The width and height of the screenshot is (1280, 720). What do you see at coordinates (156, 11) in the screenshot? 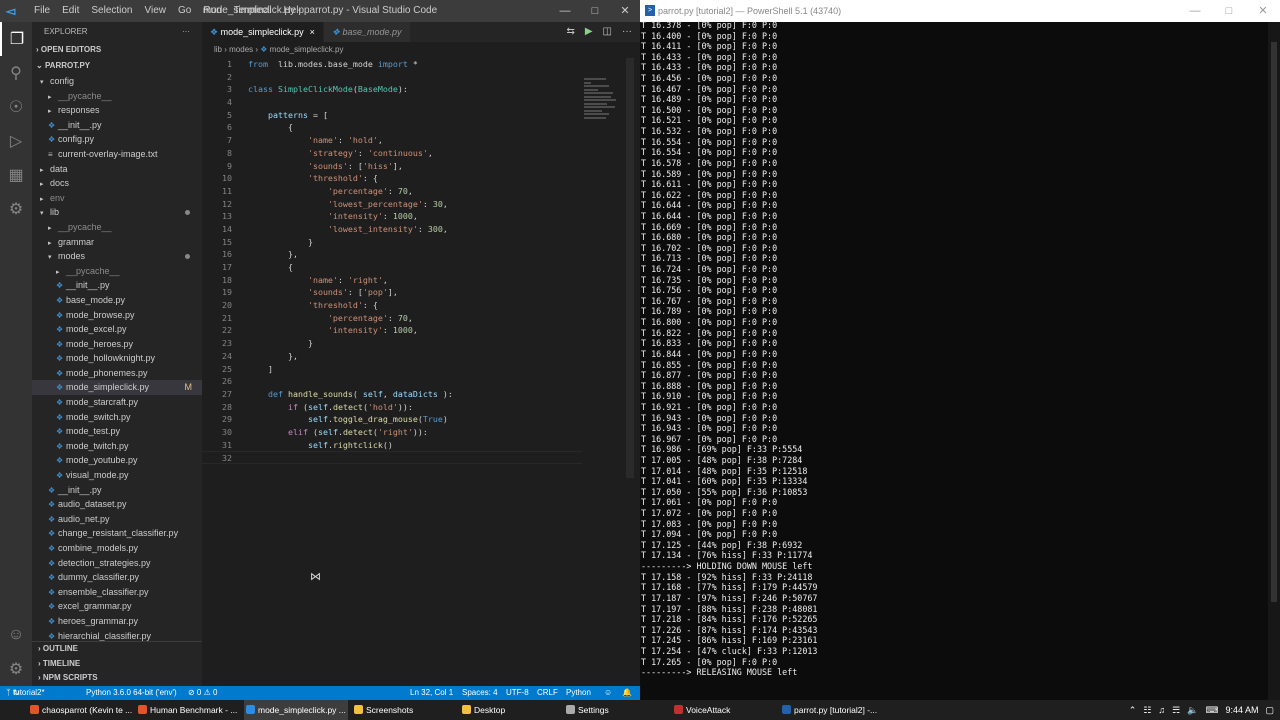
I see `menu-item-view: View` at bounding box center [156, 11].